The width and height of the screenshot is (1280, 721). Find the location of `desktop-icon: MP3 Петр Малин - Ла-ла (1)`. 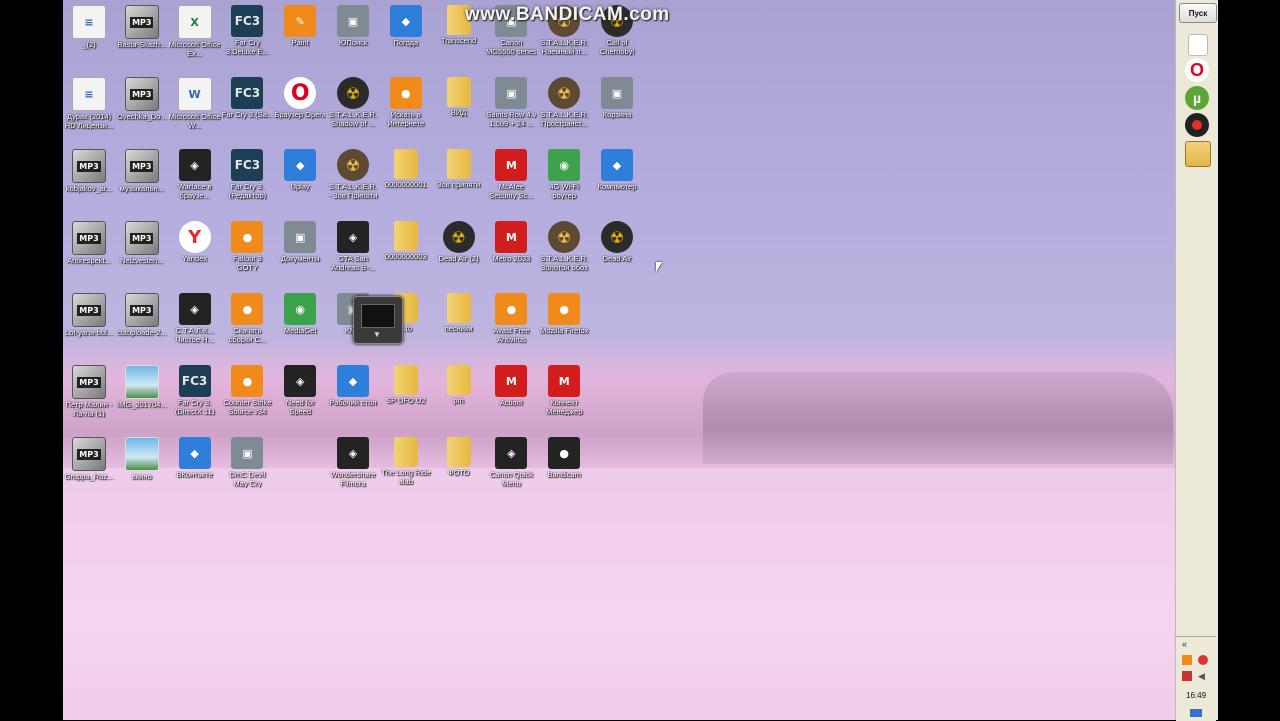

desktop-icon: MP3 Петр Малин - Ла-ла (1) is located at coordinates (89, 391).